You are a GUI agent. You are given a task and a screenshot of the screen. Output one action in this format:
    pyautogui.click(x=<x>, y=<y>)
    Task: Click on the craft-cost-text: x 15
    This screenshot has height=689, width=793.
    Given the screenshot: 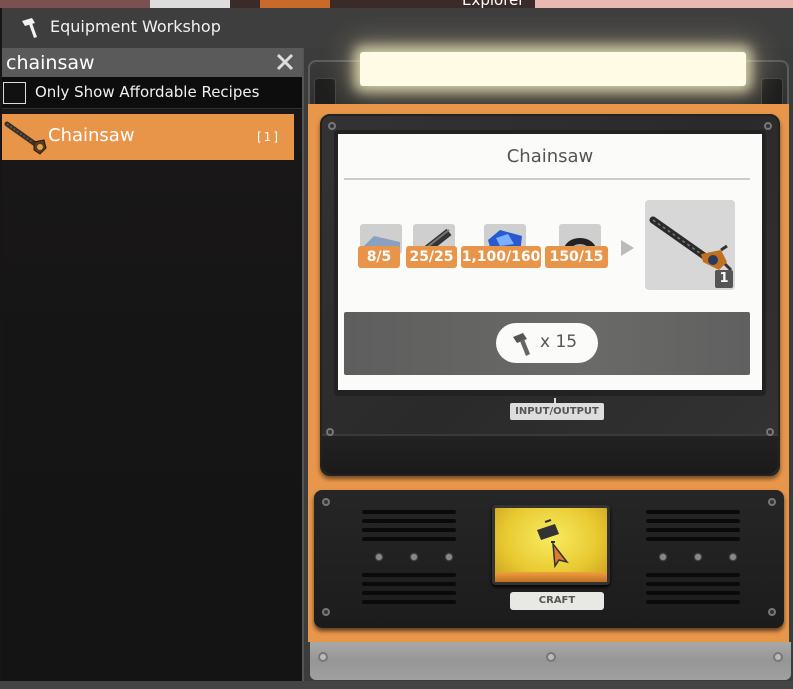 What is the action you would take?
    pyautogui.click(x=559, y=342)
    